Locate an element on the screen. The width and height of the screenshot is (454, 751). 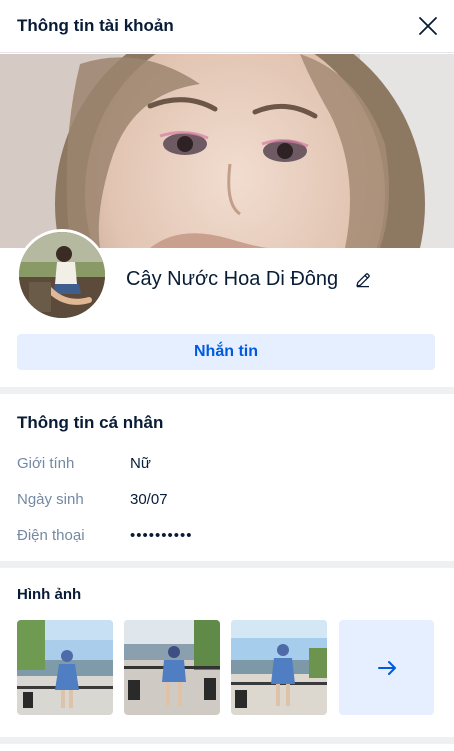
dialog-title: Thông tin tài khoản is located at coordinates (95, 25).